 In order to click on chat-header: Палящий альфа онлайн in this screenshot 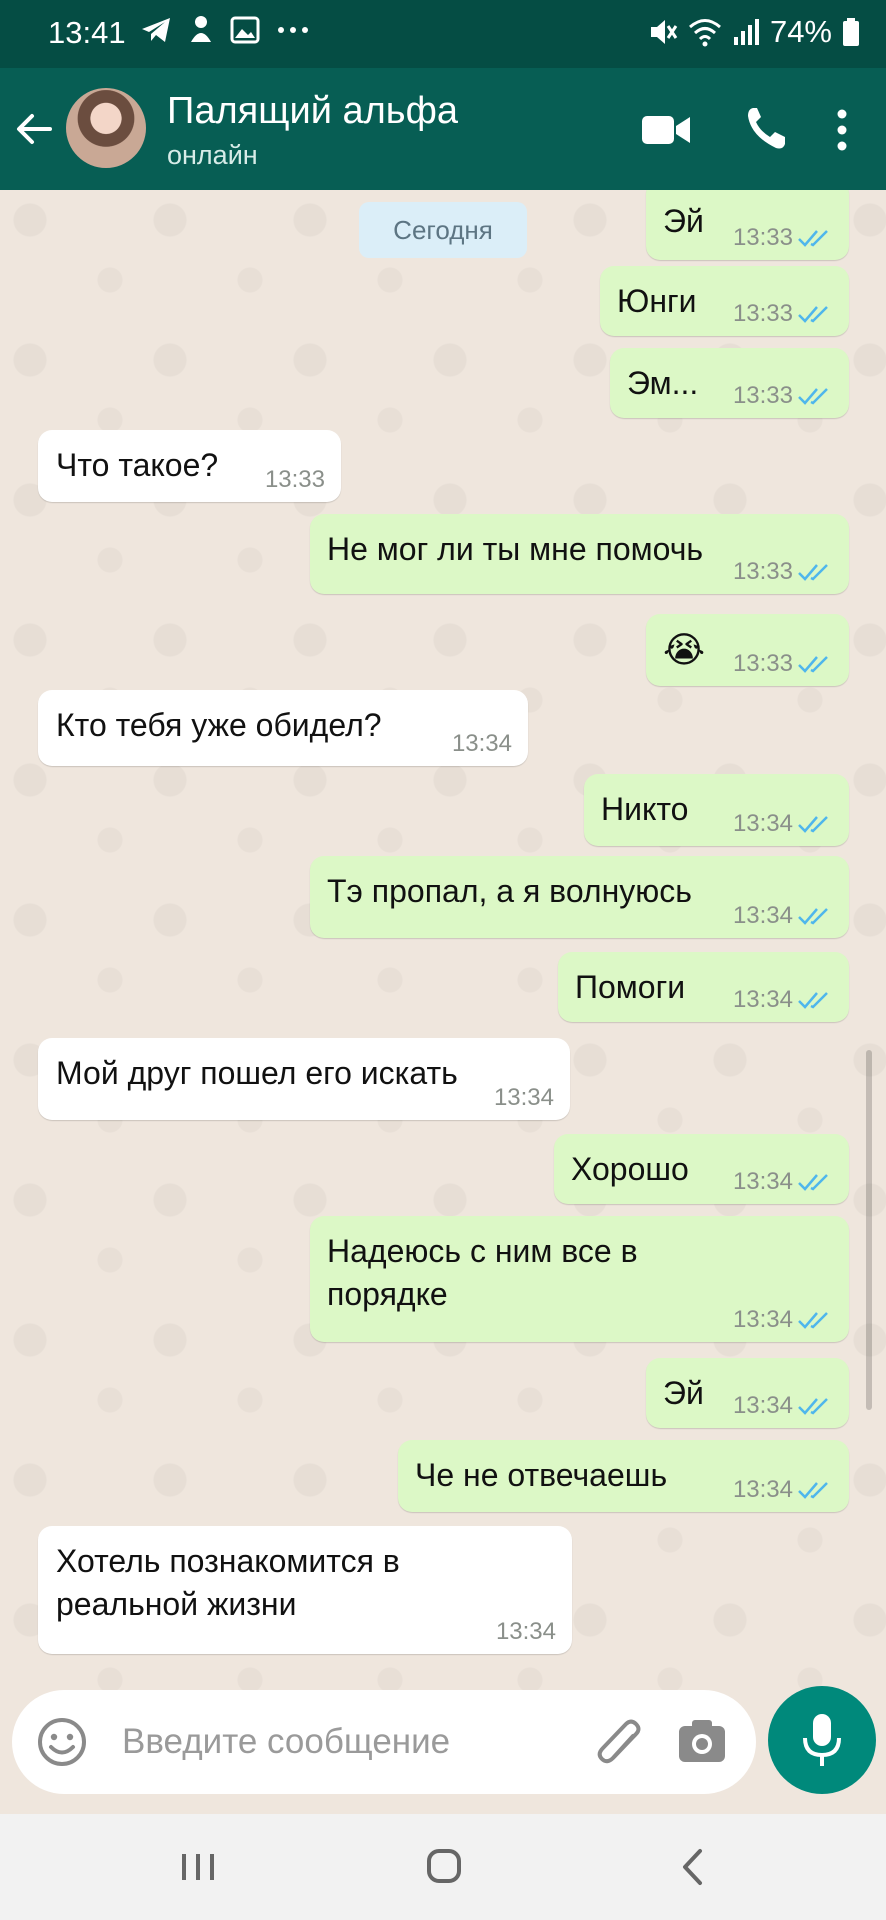, I will do `click(443, 129)`.